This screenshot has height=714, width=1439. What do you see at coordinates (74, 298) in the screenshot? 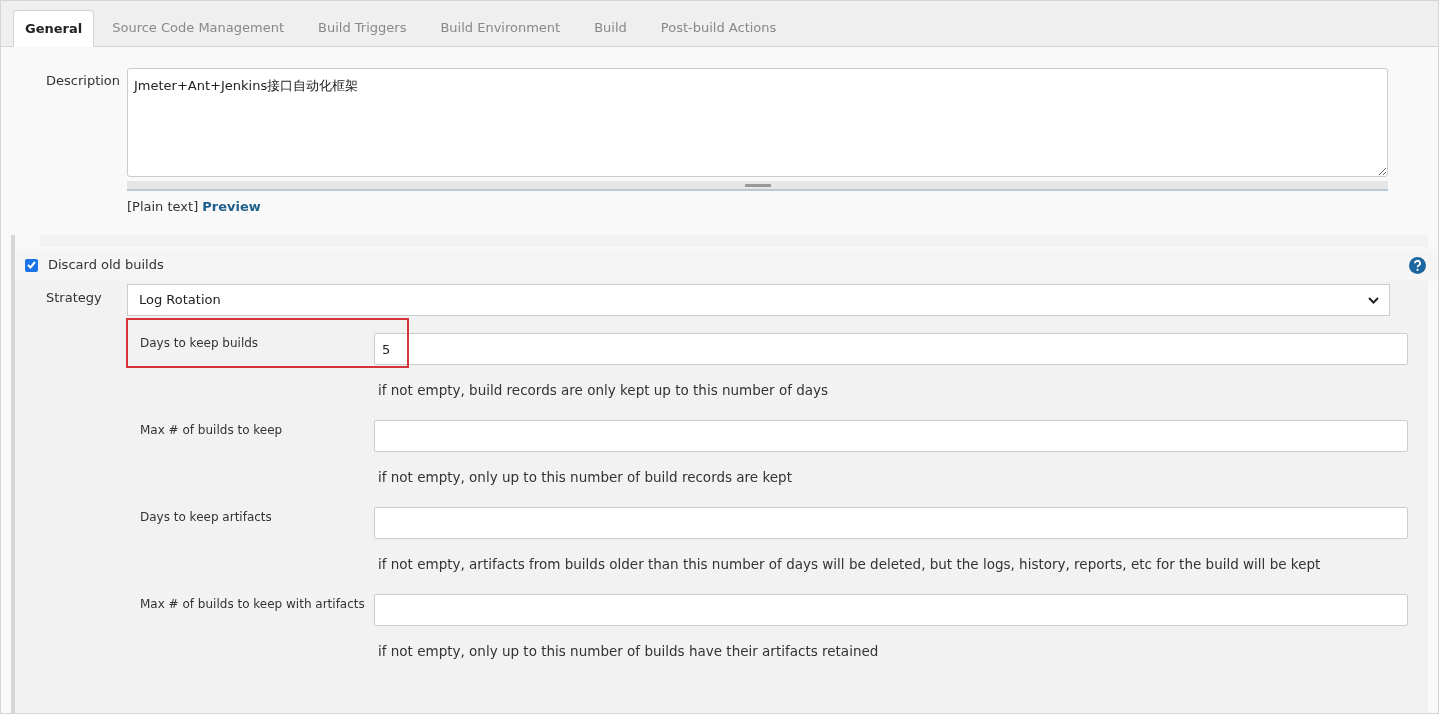
I see `strategy-label: Strategy` at bounding box center [74, 298].